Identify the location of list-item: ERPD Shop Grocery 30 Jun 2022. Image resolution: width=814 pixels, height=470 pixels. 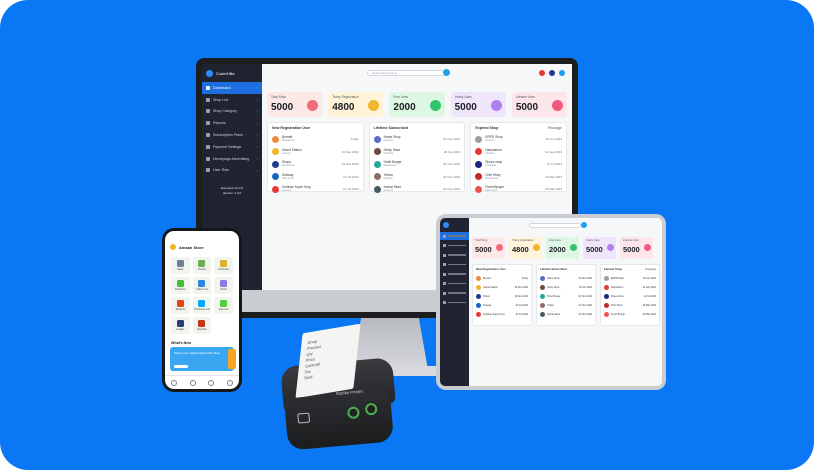
(518, 139).